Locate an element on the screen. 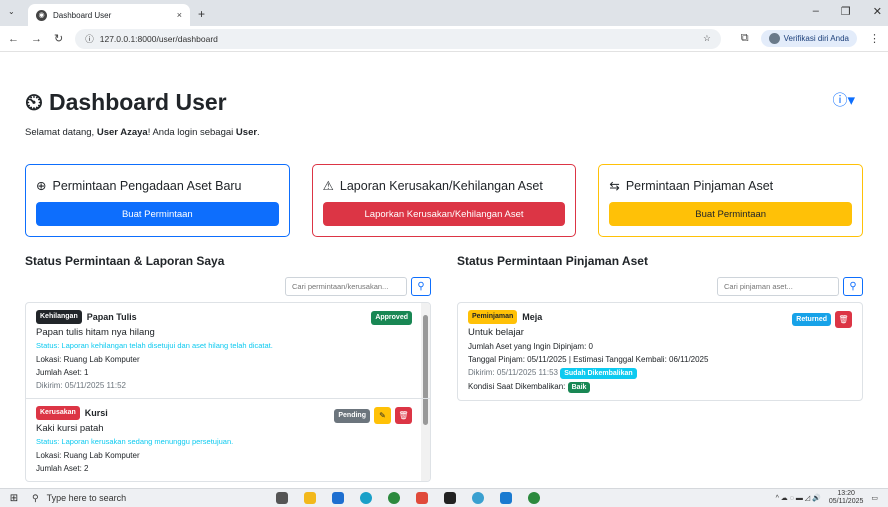  window-controls: – ❐ ✕ is located at coordinates (847, 11).